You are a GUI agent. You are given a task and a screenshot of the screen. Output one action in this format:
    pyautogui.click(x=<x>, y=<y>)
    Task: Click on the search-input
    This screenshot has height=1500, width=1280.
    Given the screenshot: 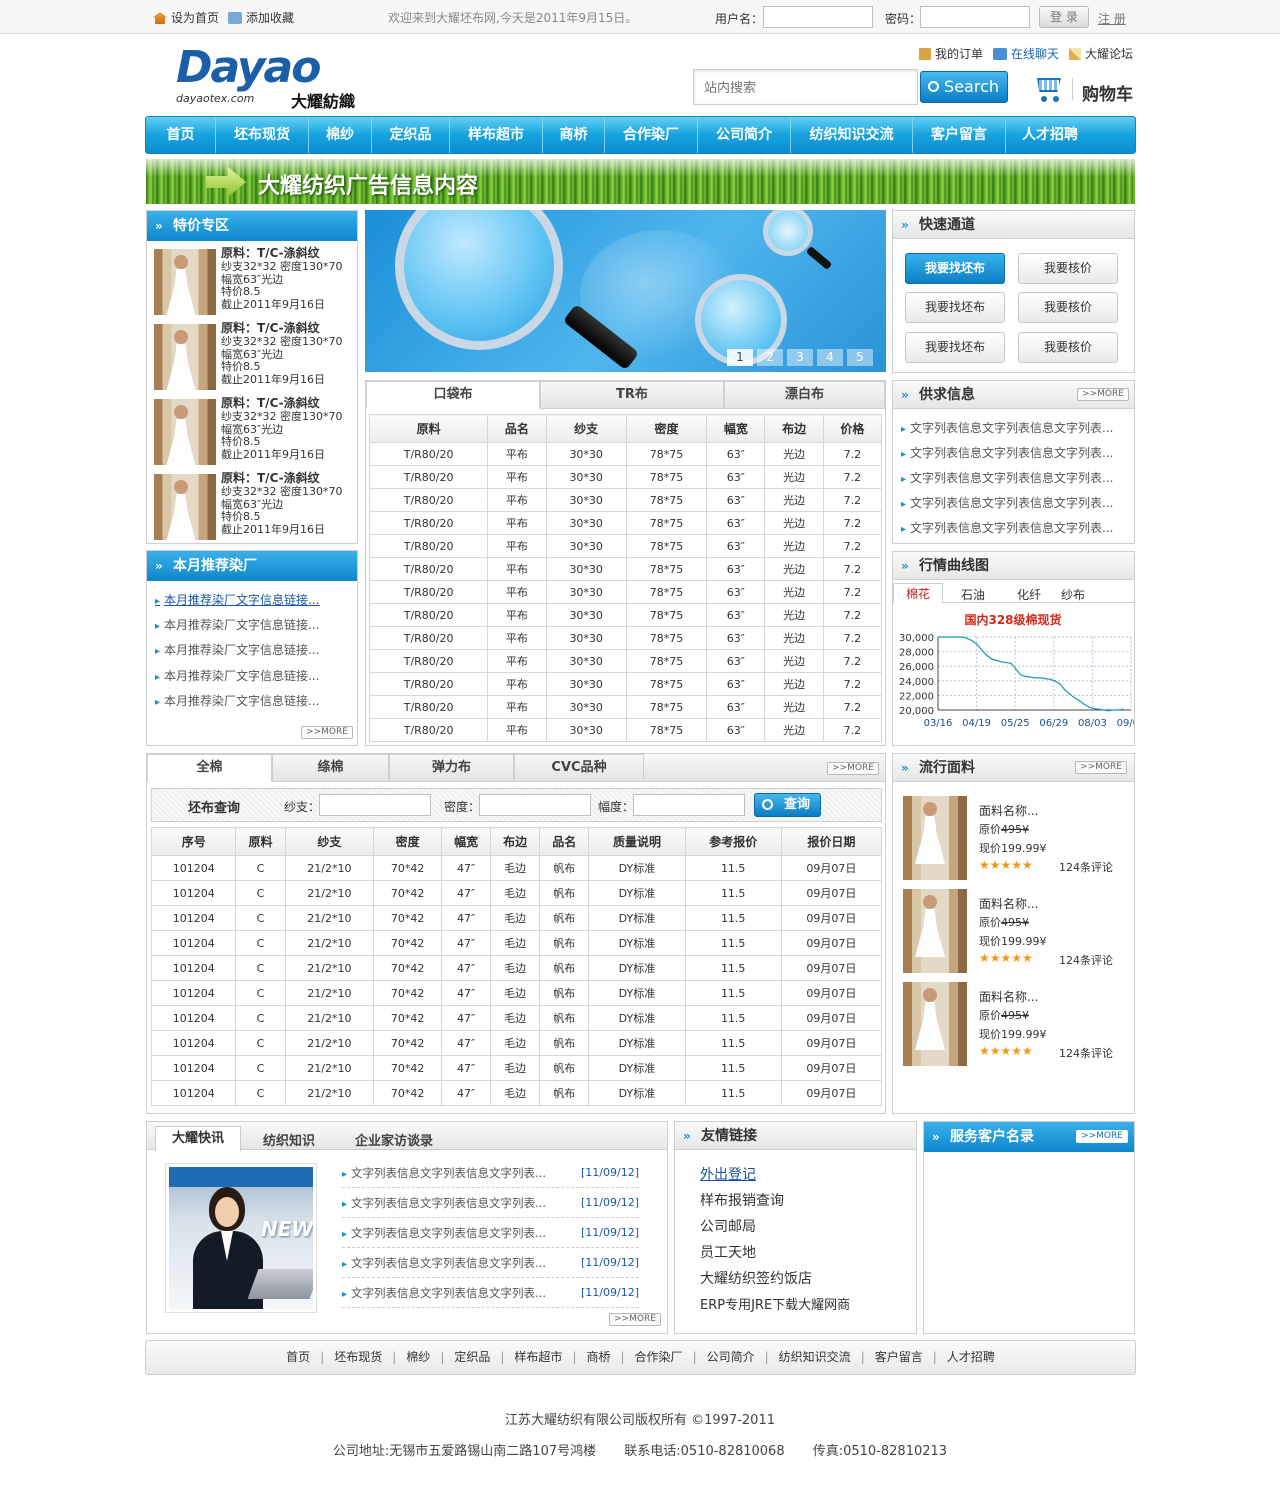 What is the action you would take?
    pyautogui.click(x=805, y=87)
    